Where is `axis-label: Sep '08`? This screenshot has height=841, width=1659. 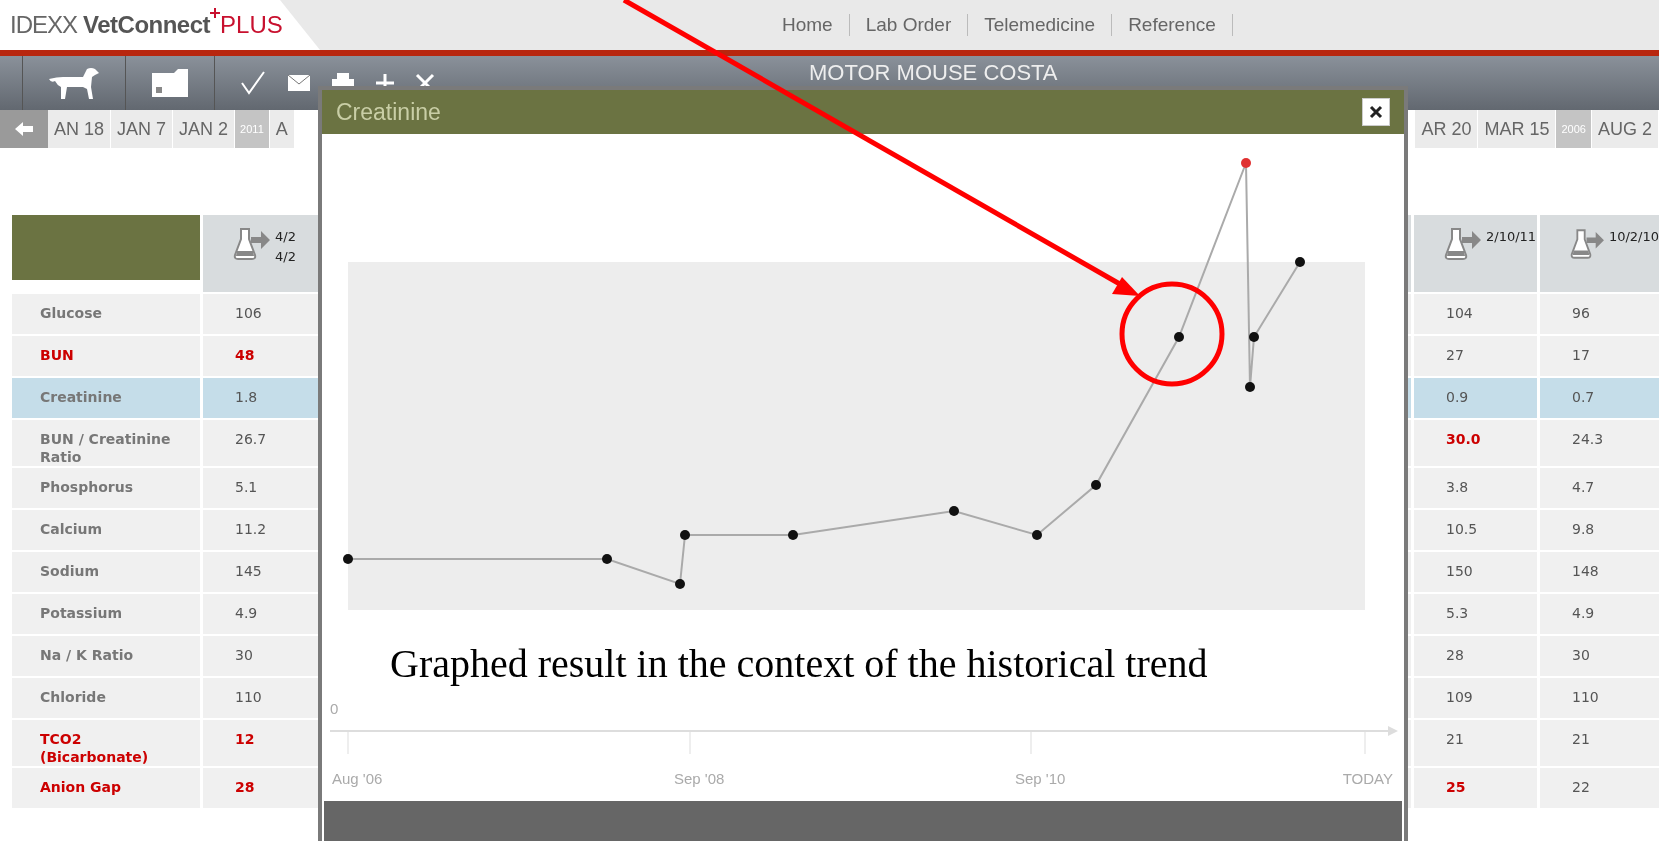
axis-label: Sep '08 is located at coordinates (699, 778).